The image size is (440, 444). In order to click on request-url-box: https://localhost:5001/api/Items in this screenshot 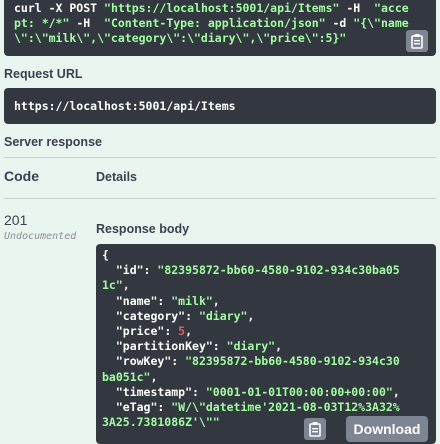, I will do `click(220, 106)`.